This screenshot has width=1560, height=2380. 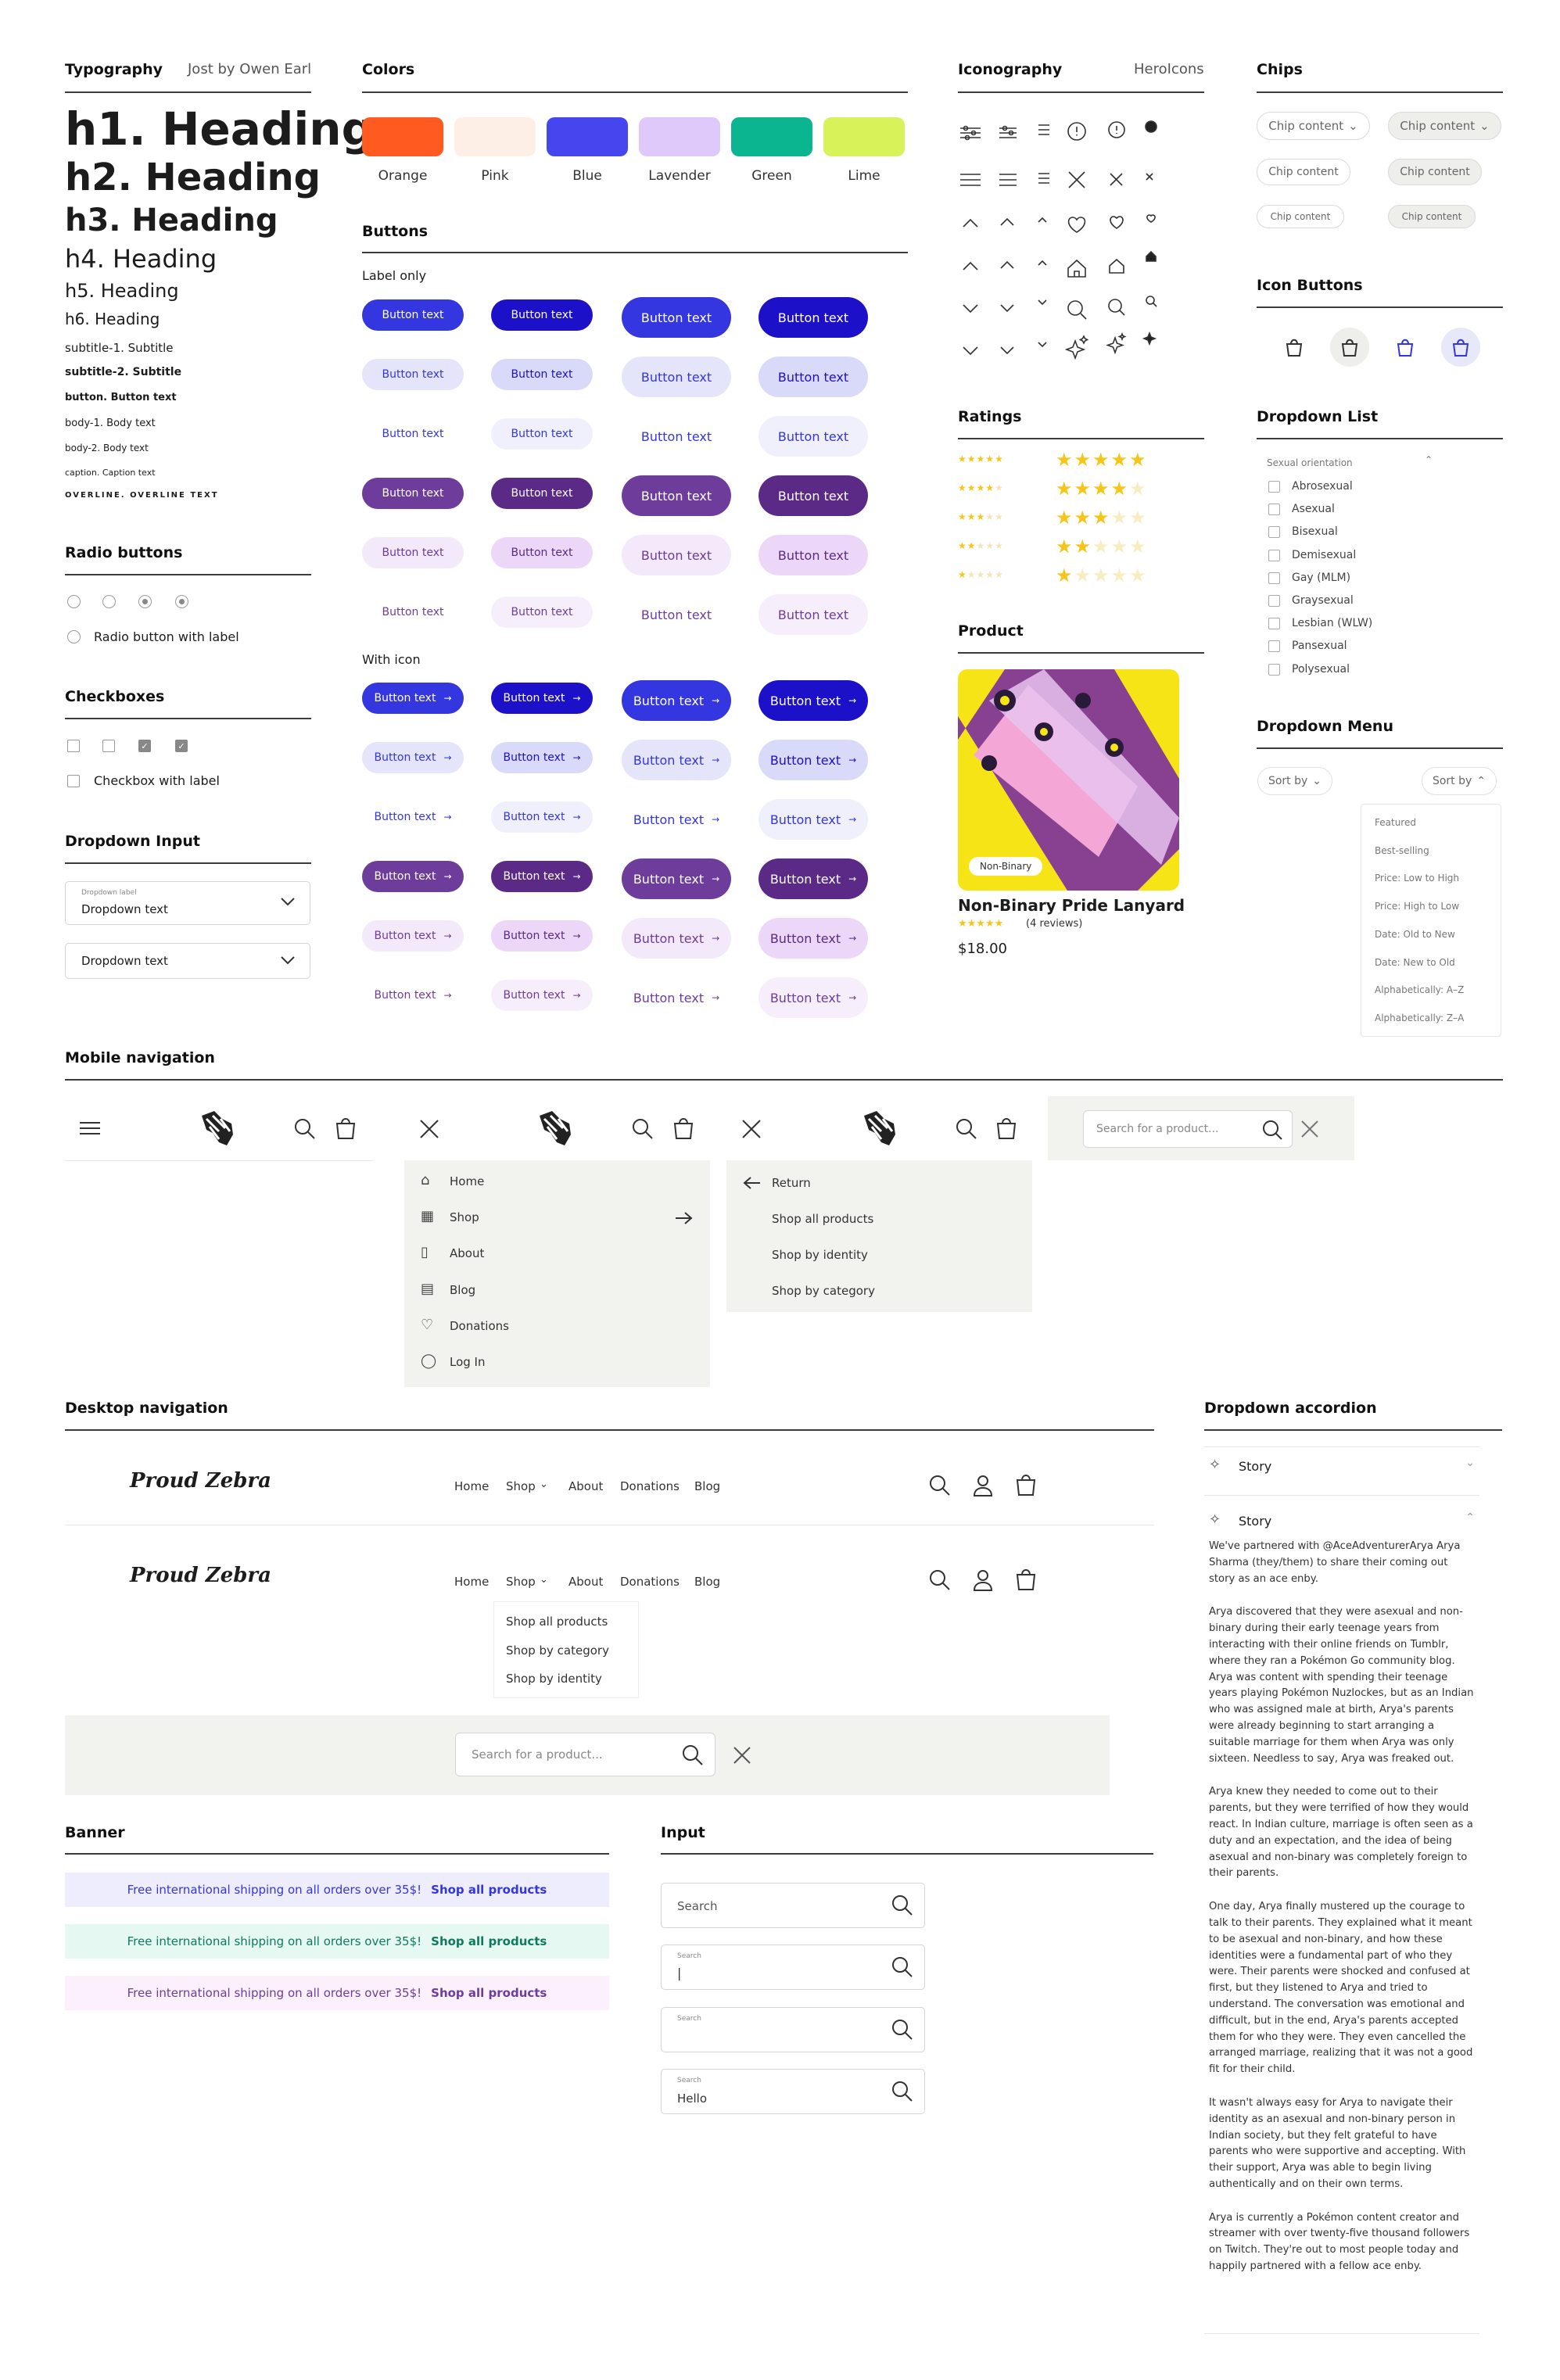 What do you see at coordinates (1322, 486) in the screenshot?
I see `dropdown-list-item: Abrosexual` at bounding box center [1322, 486].